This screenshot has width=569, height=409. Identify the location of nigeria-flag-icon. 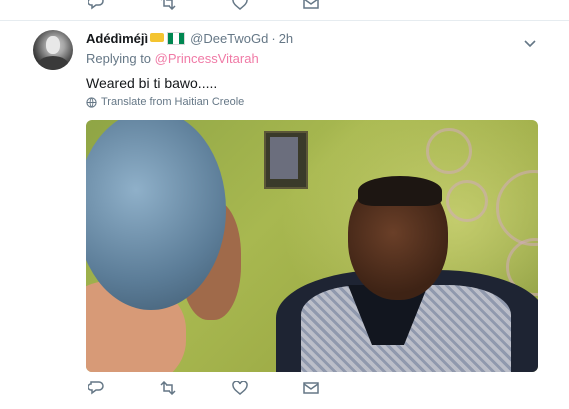
(176, 38).